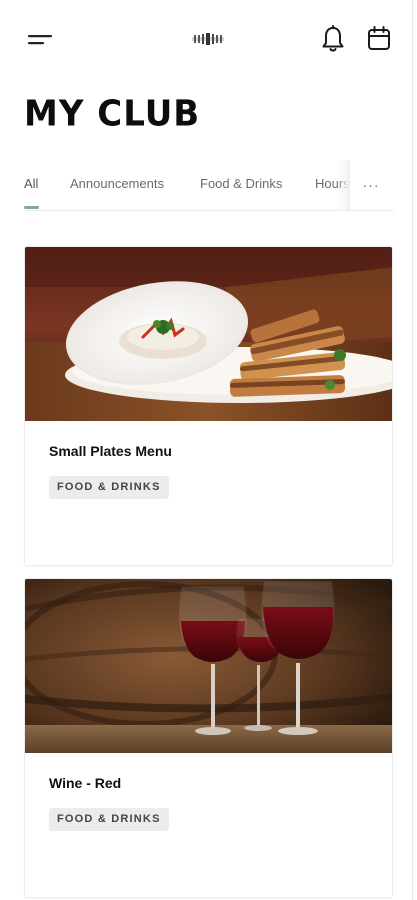  What do you see at coordinates (31, 183) in the screenshot?
I see `tab-all: All` at bounding box center [31, 183].